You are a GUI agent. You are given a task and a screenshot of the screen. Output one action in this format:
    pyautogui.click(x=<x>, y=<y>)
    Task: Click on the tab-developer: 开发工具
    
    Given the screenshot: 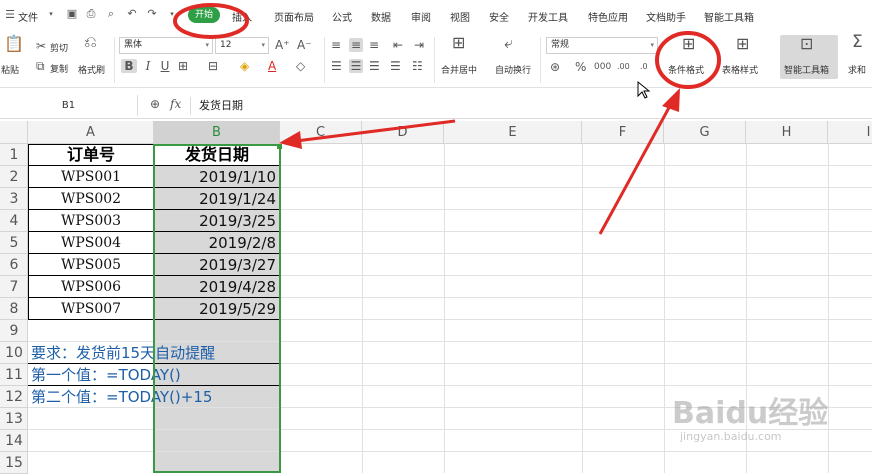 What is the action you would take?
    pyautogui.click(x=548, y=16)
    